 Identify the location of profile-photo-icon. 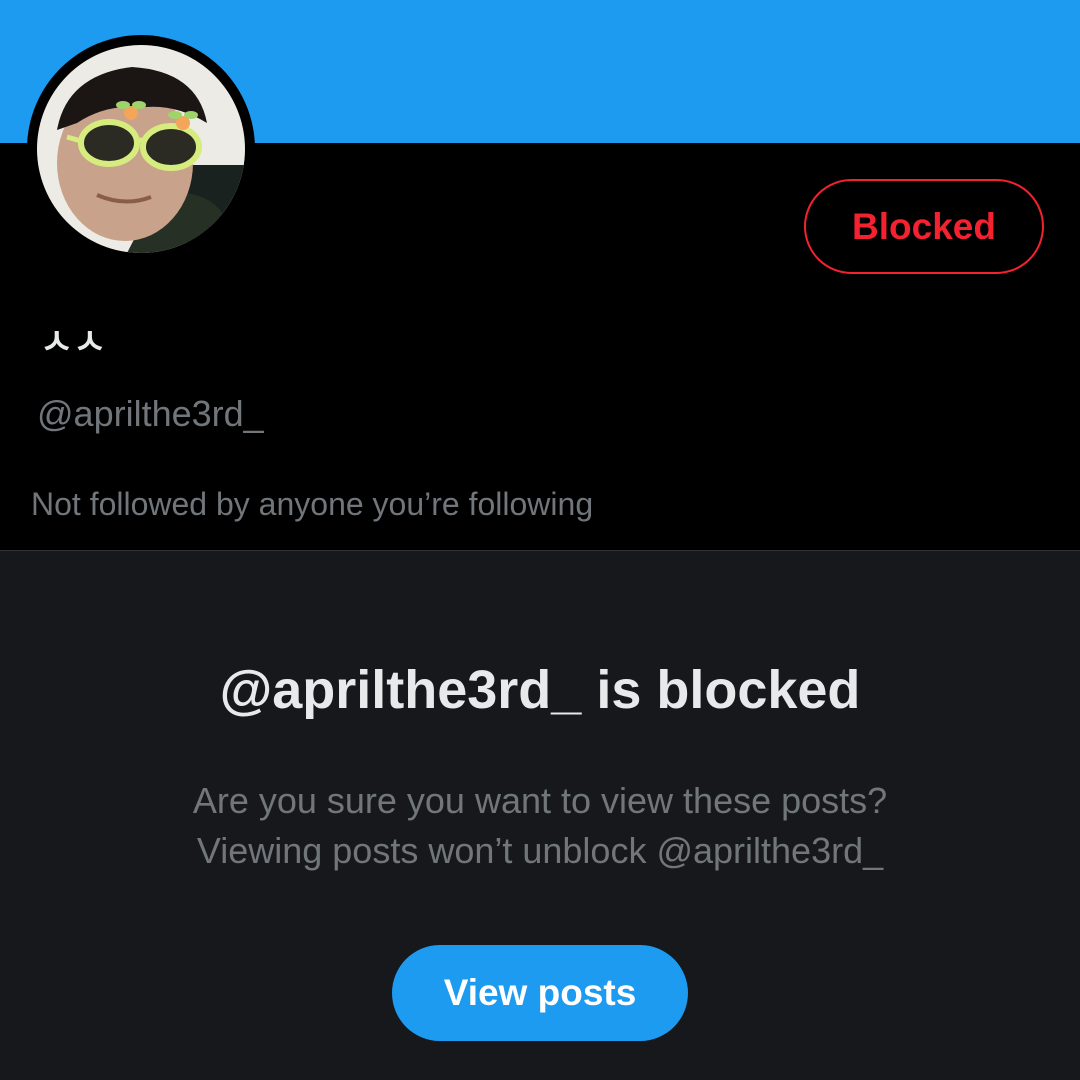
(141, 149).